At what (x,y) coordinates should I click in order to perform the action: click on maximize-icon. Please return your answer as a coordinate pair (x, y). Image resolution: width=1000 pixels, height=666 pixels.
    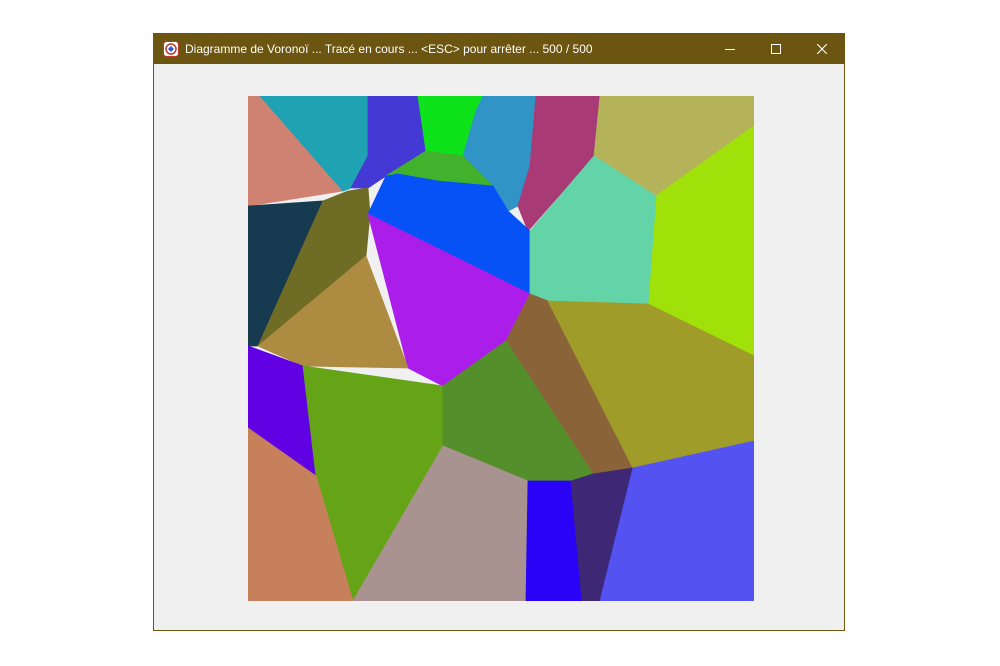
    Looking at the image, I should click on (776, 49).